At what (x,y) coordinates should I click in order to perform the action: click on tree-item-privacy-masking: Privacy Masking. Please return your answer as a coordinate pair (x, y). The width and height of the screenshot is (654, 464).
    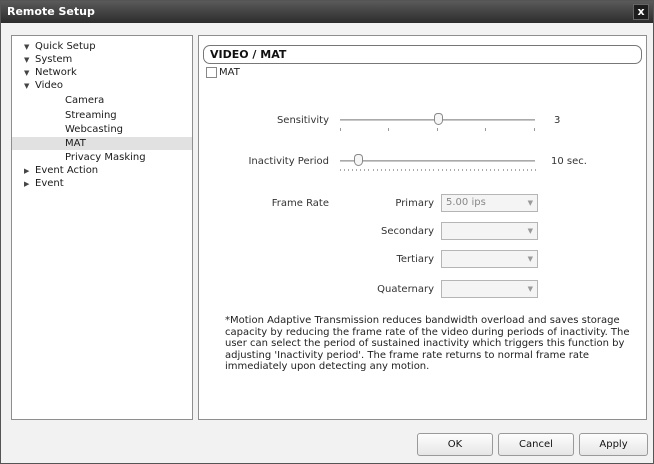
    Looking at the image, I should click on (79, 157).